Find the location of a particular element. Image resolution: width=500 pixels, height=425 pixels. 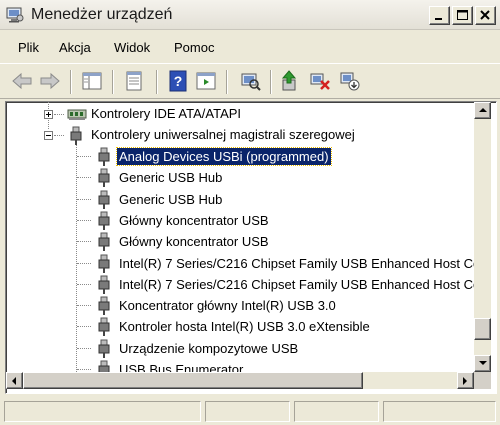

menu-view: Widok is located at coordinates (132, 47).